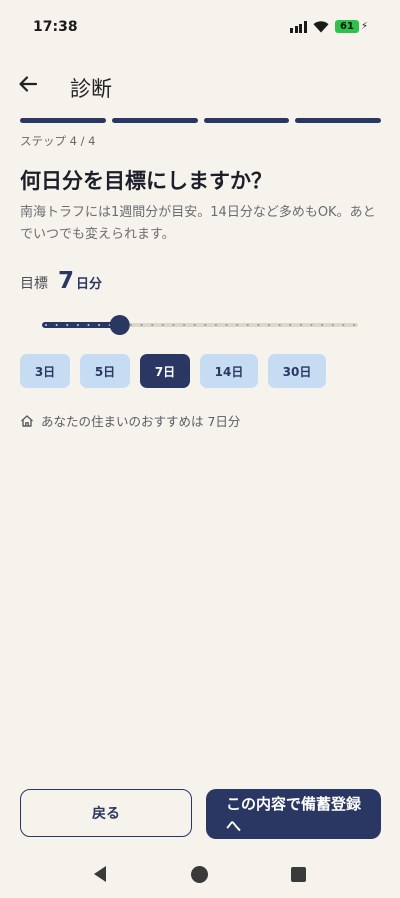 This screenshot has height=898, width=400. I want to click on chip-30-days: 30日, so click(297, 371).